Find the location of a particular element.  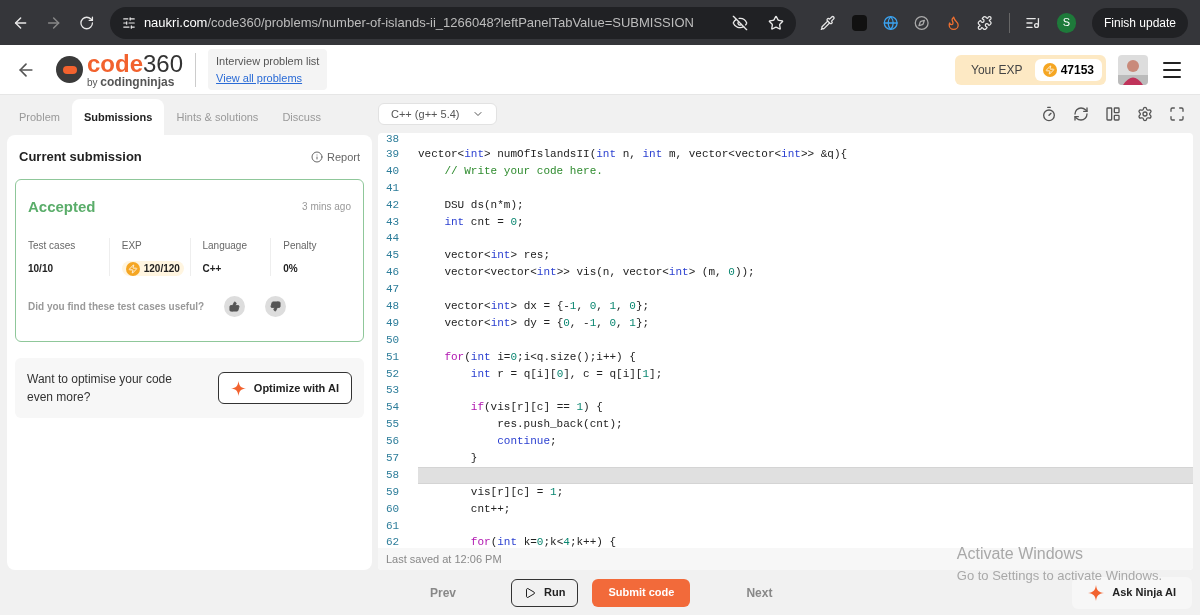

thumbs-up-icon is located at coordinates (235, 306).